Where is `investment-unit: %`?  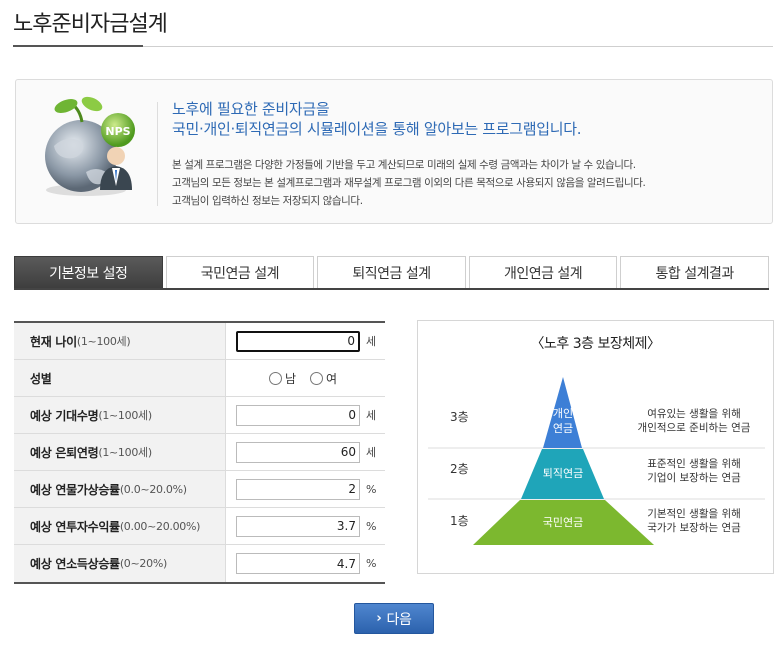 investment-unit: % is located at coordinates (371, 526).